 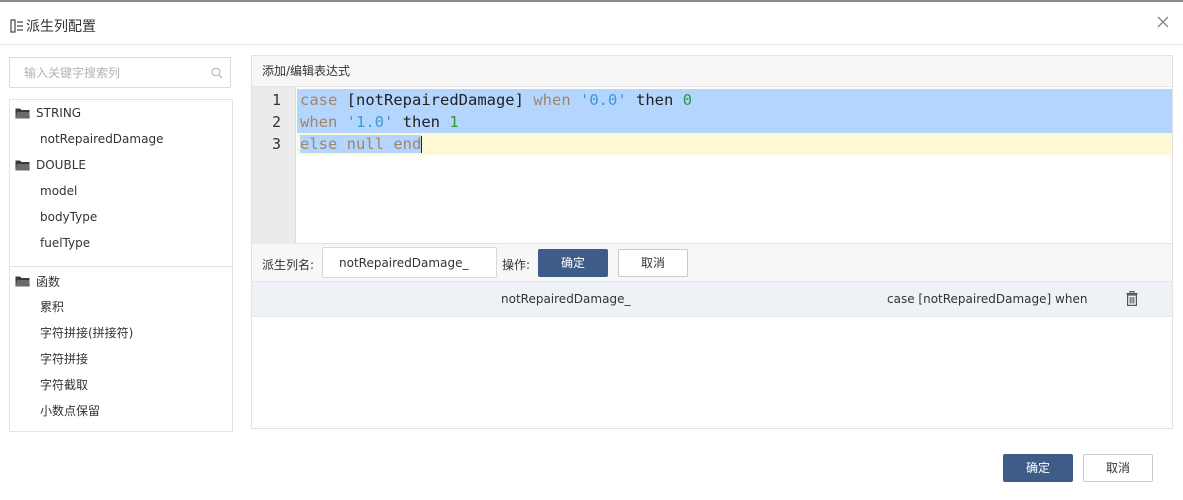 I want to click on tree-group-label: 函数, so click(x=48, y=281).